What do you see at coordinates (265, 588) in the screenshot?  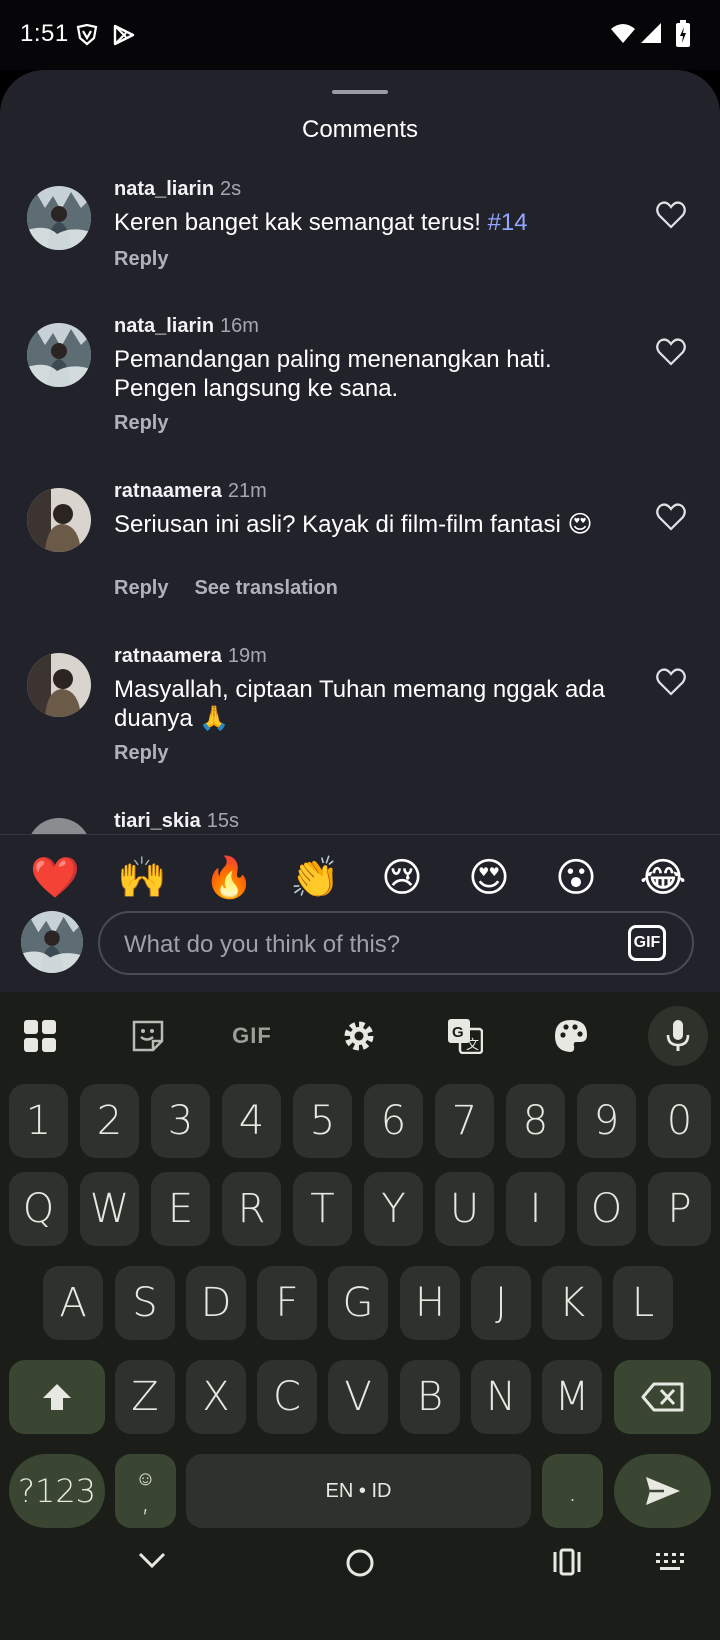 I see `see-translation-button: See translation` at bounding box center [265, 588].